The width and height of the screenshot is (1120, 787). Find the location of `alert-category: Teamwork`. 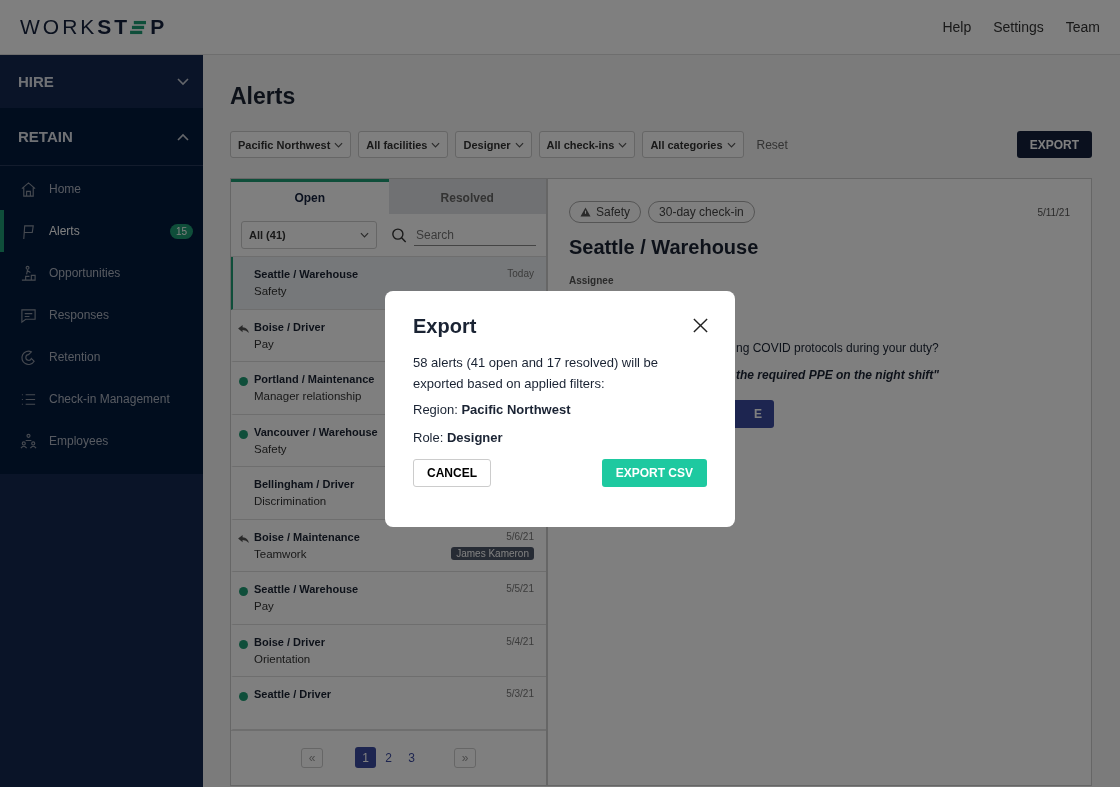

alert-category: Teamwork is located at coordinates (280, 553).